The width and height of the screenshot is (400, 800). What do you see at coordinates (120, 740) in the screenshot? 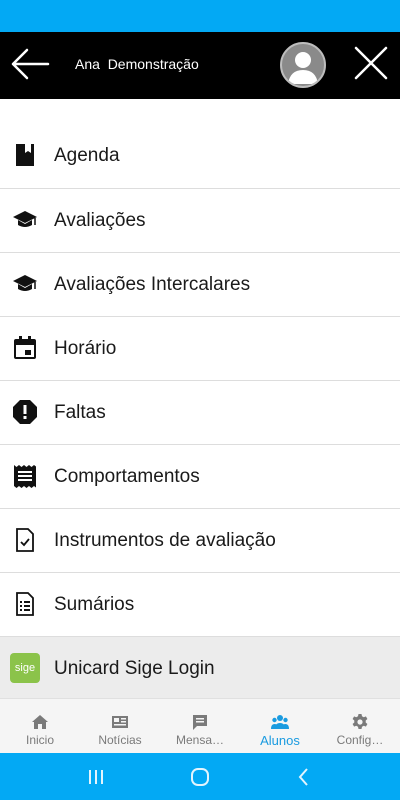
I see `tab-label: Notícias` at bounding box center [120, 740].